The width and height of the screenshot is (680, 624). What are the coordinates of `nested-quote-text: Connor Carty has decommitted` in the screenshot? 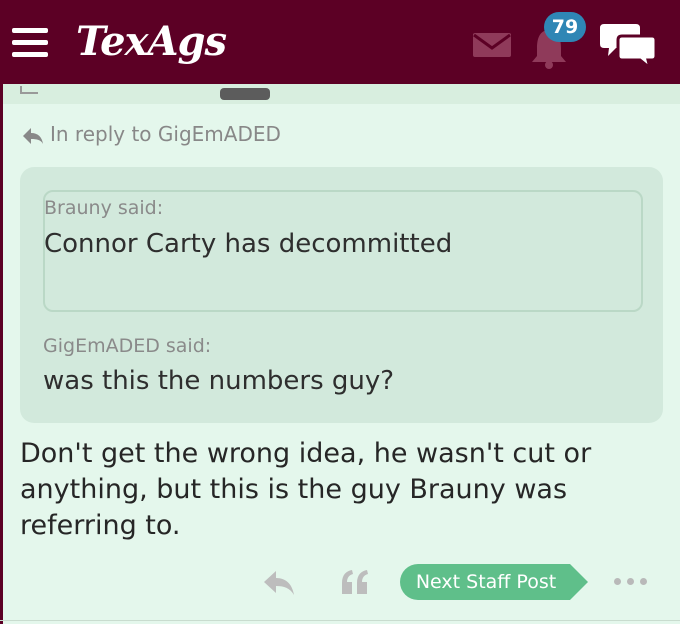 It's located at (248, 244).